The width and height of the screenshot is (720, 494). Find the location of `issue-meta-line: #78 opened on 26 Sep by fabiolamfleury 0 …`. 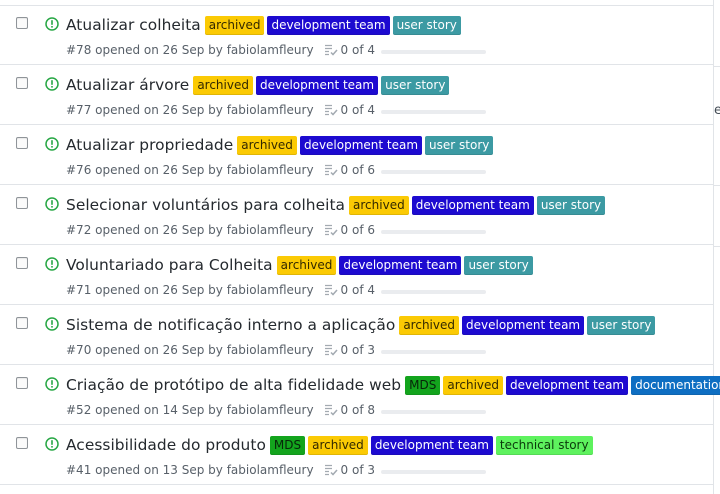

issue-meta-line: #78 opened on 26 Sep by fabiolamfleury 0 … is located at coordinates (276, 50).